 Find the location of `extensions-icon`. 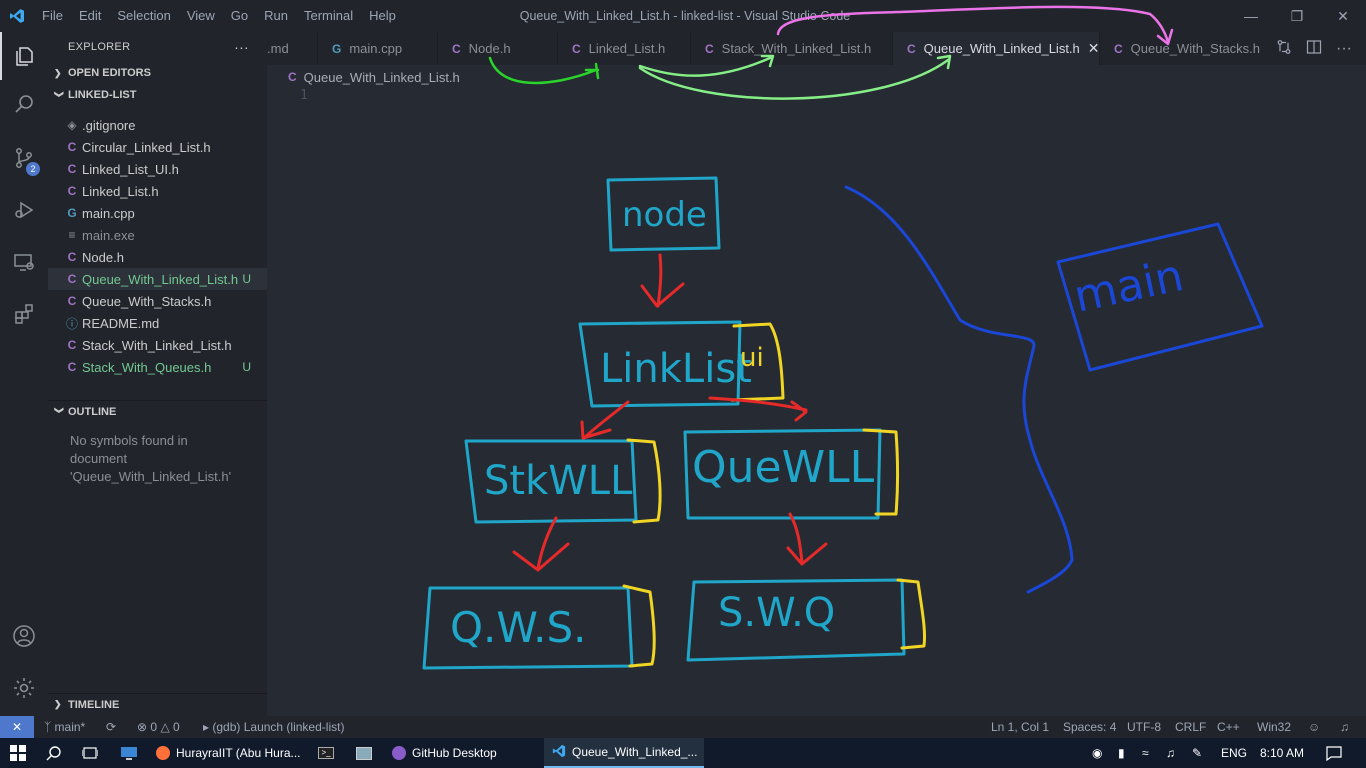

extensions-icon is located at coordinates (24, 314).